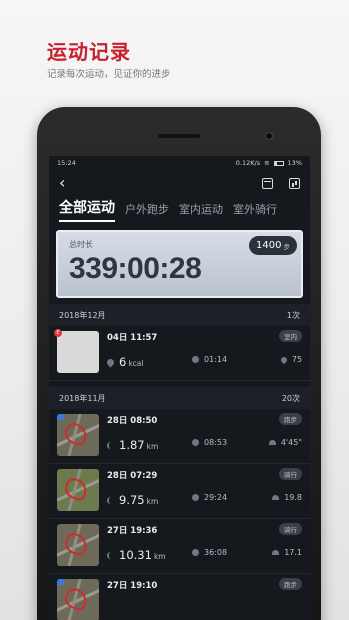 This screenshot has width=349, height=620. What do you see at coordinates (109, 74) in the screenshot?
I see `promo-subtitle: 记录每次运动，见证你的进步` at bounding box center [109, 74].